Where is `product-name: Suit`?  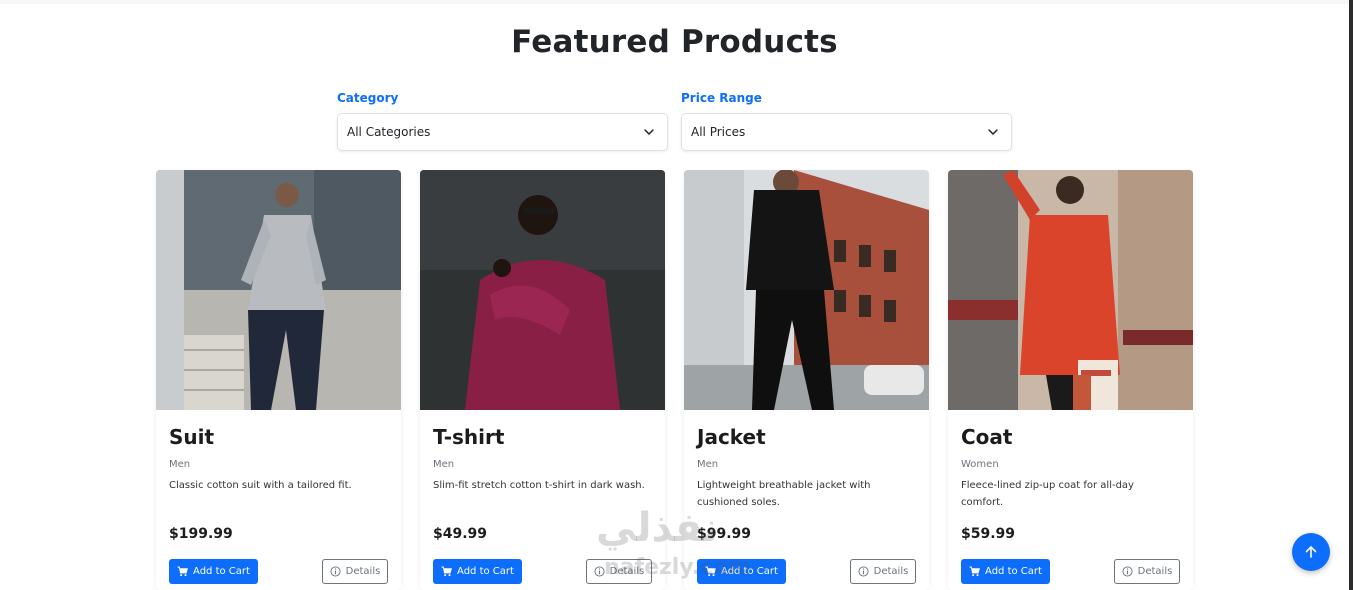 product-name: Suit is located at coordinates (192, 437).